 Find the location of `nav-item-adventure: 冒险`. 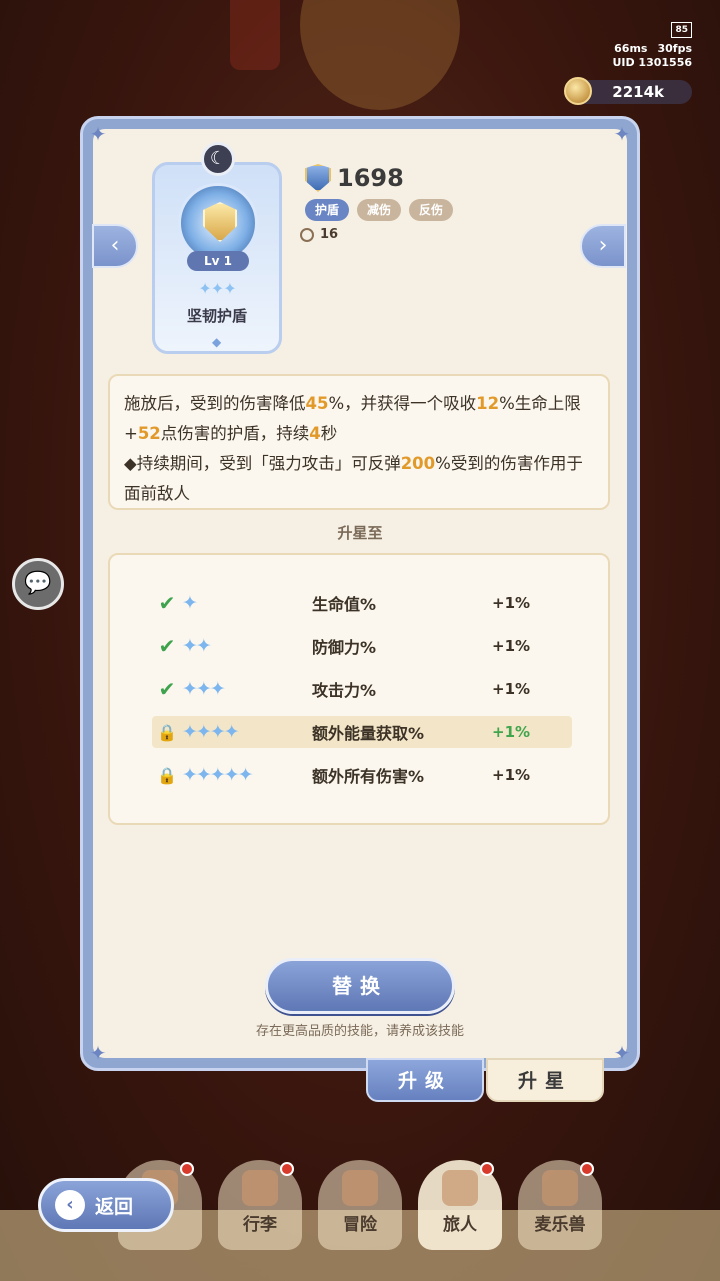

nav-item-adventure: 冒险 is located at coordinates (360, 1205).